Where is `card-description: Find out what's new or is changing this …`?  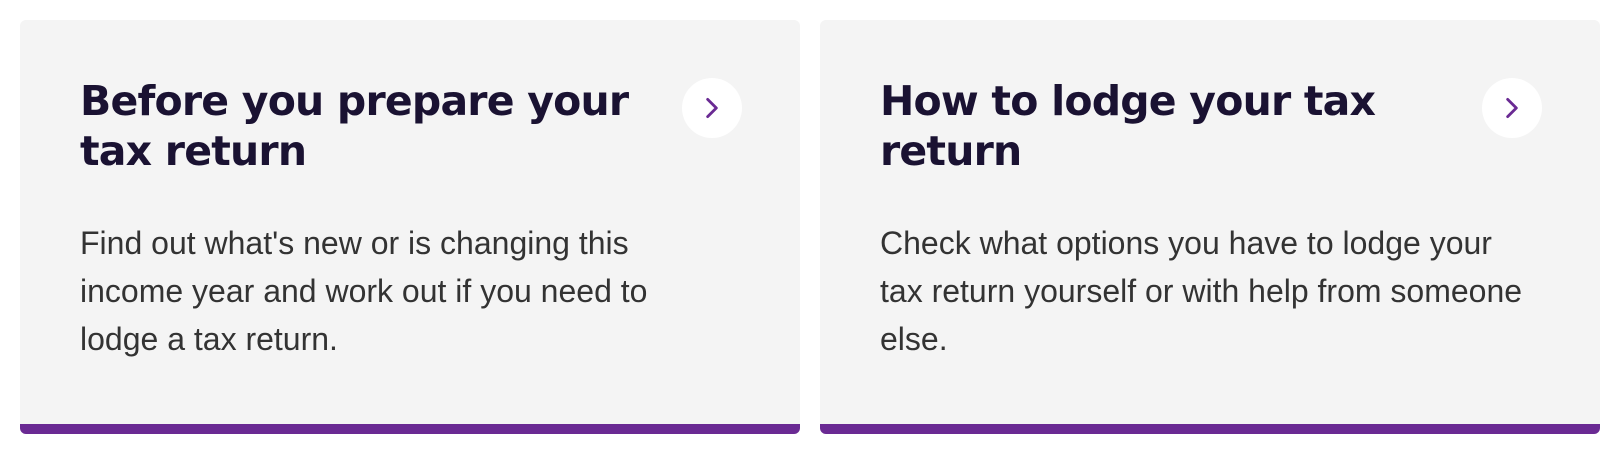 card-description: Find out what's new or is changing this … is located at coordinates (364, 291).